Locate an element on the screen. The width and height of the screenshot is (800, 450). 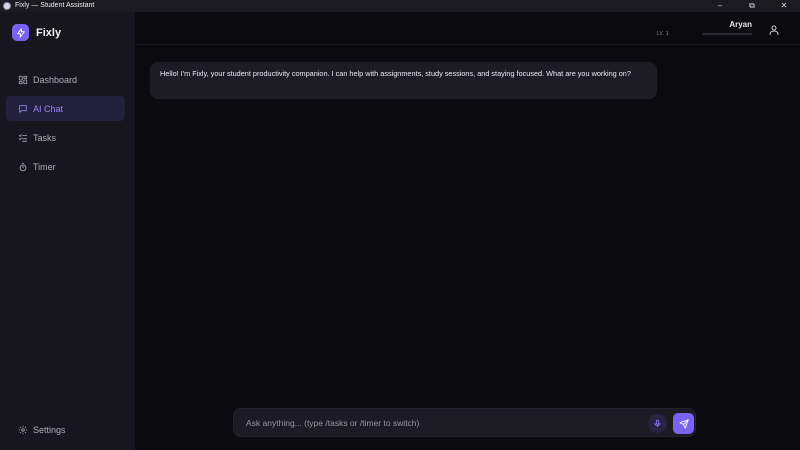
sidebar-item-label: Tasks is located at coordinates (45, 137).